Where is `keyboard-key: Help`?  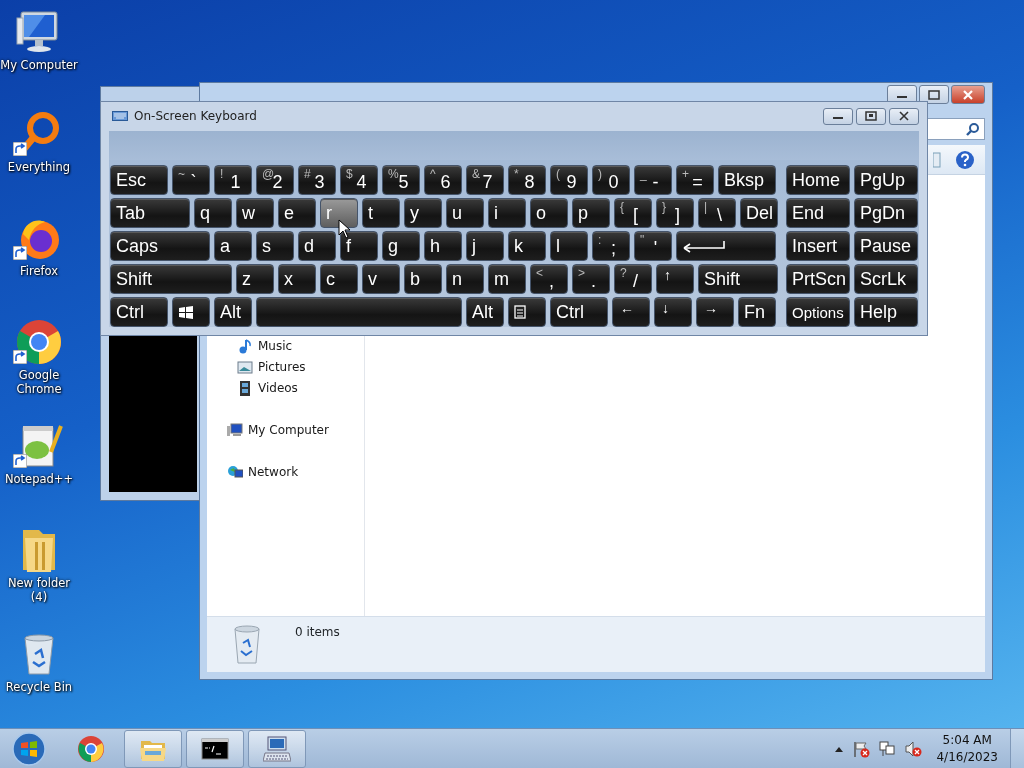 keyboard-key: Help is located at coordinates (886, 312).